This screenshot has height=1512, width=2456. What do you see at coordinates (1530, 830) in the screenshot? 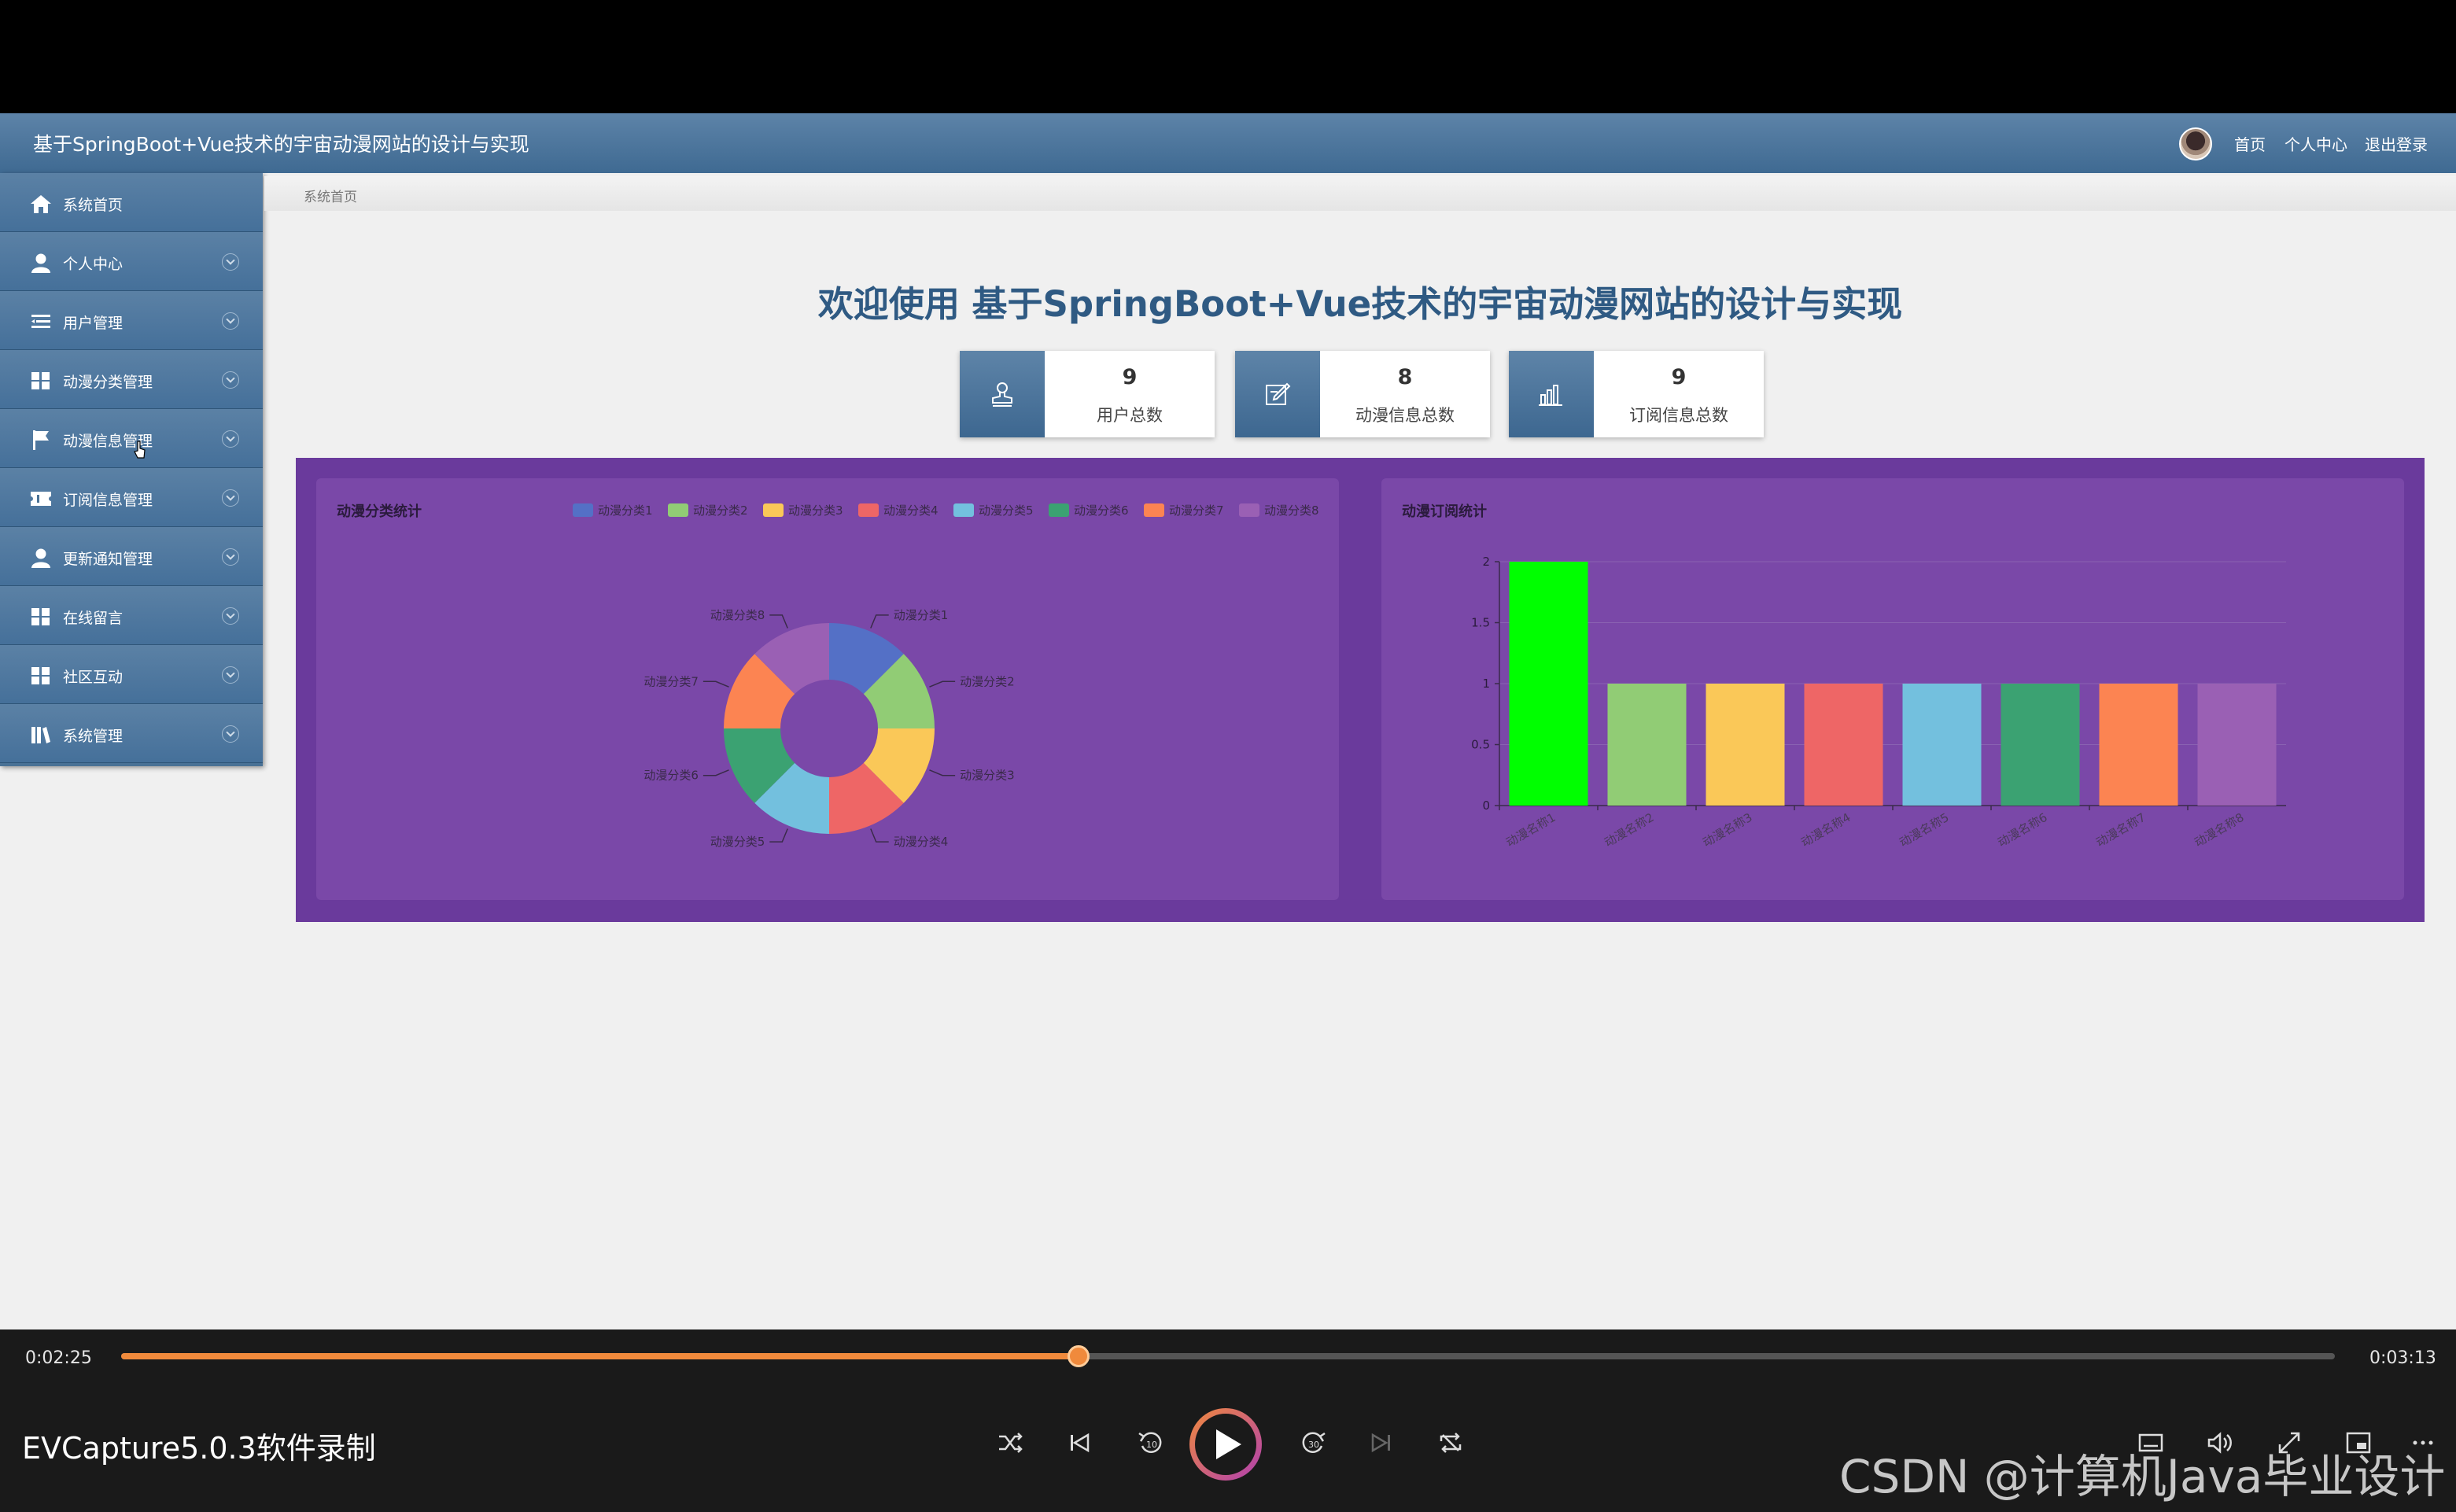
I see `x-tick-label: 动漫名称1` at bounding box center [1530, 830].